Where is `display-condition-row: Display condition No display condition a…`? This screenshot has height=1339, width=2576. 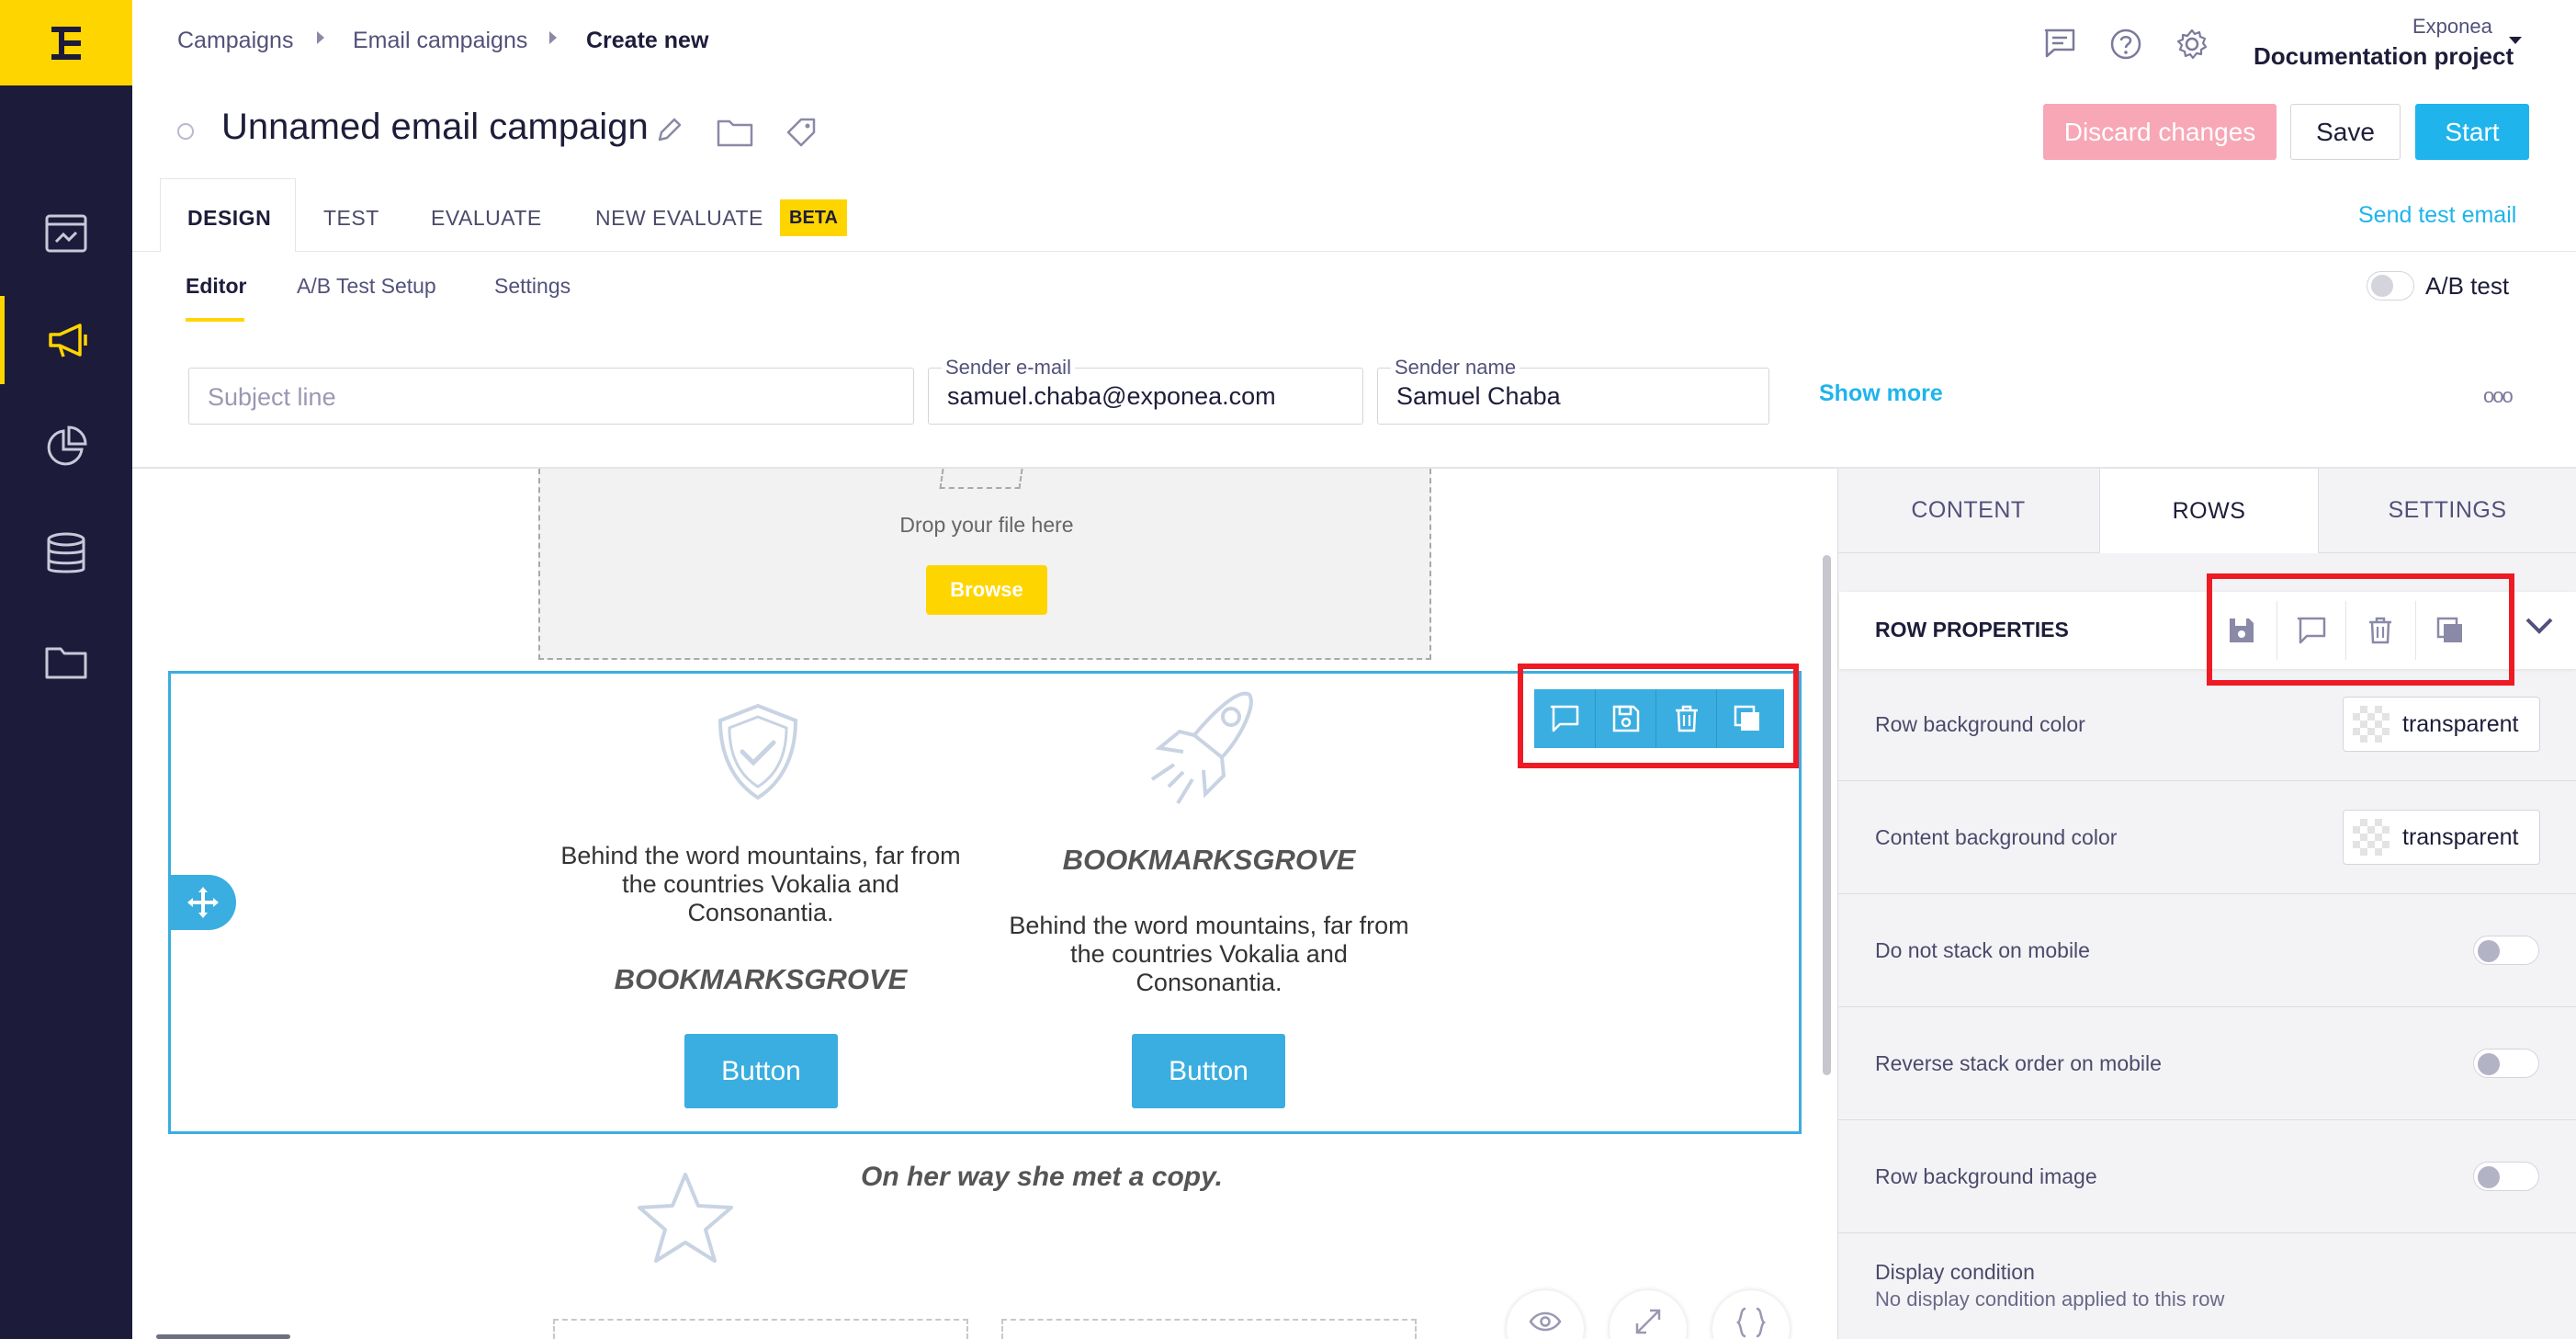
display-condition-row: Display condition No display condition a… is located at coordinates (2206, 1286).